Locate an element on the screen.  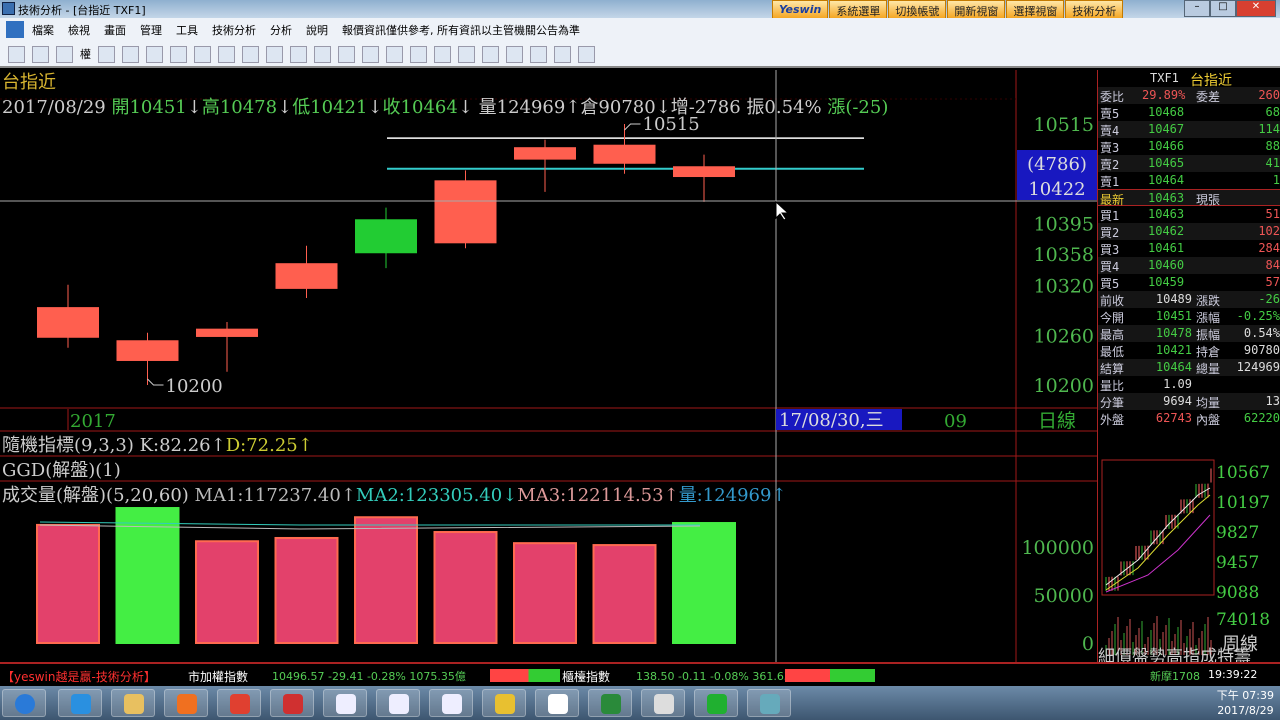
minimize-button: – is located at coordinates (1197, 8).